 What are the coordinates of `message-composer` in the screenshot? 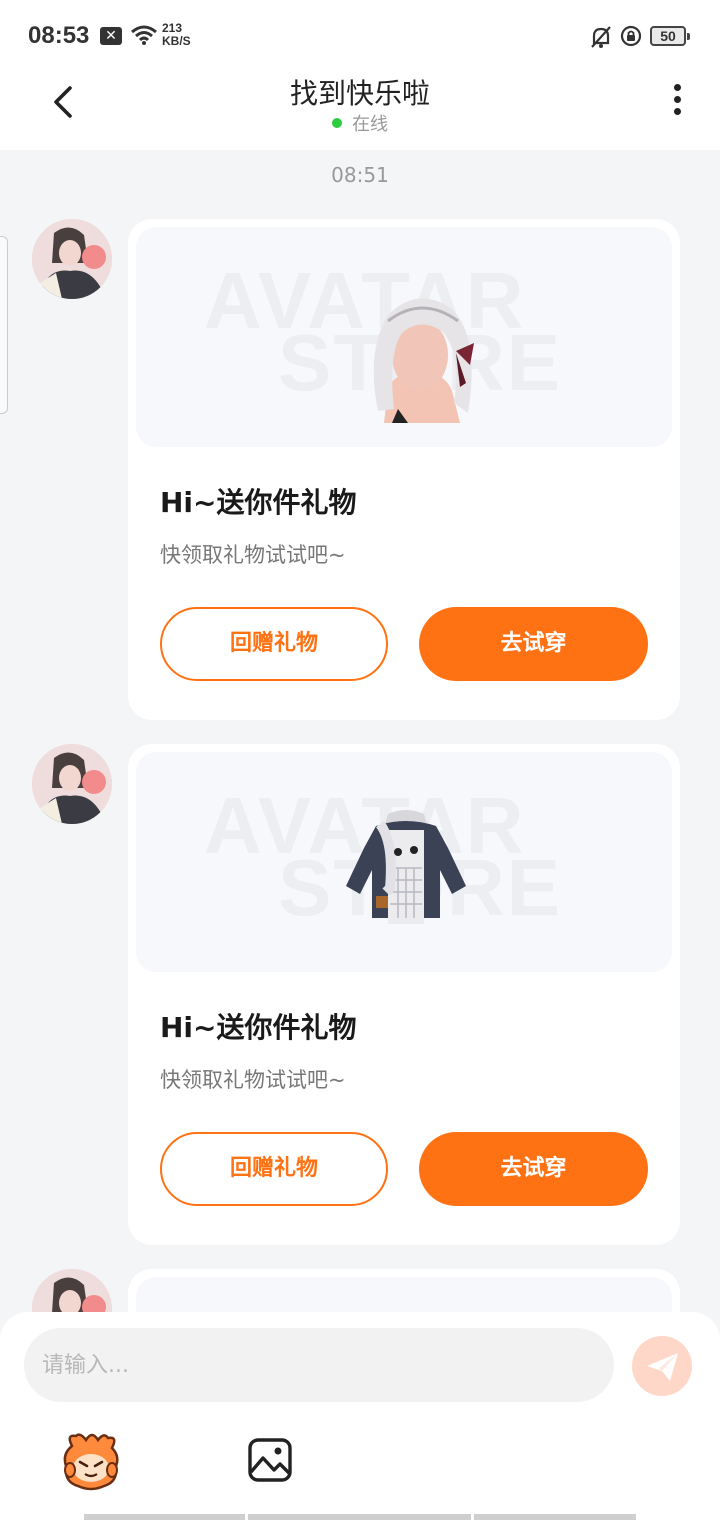 It's located at (360, 1416).